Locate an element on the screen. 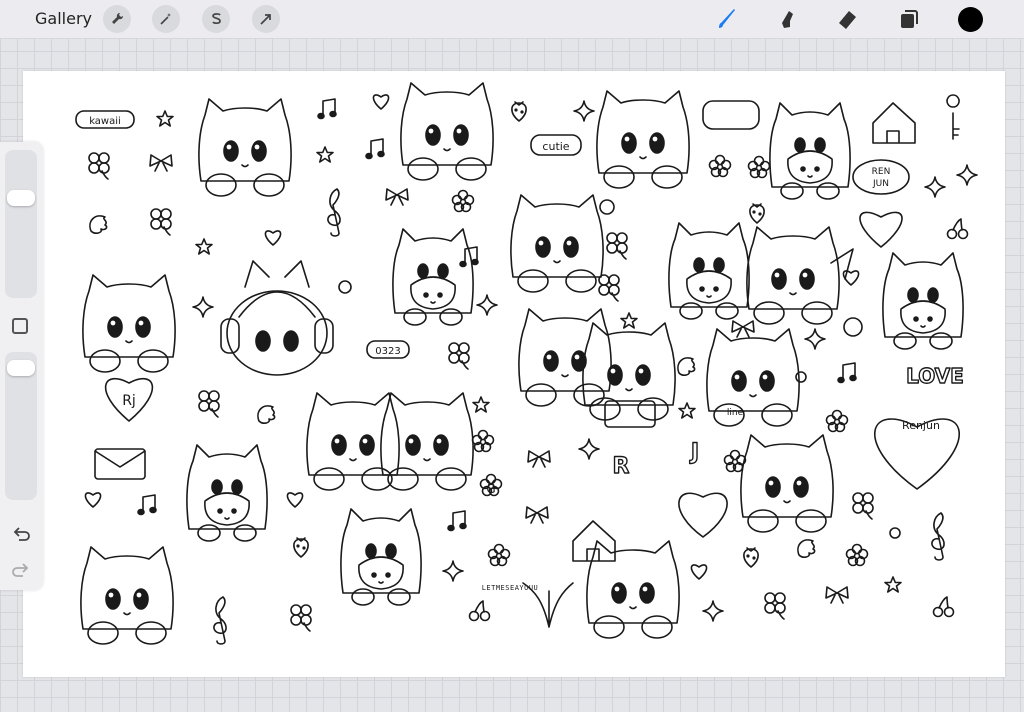 This screenshot has height=712, width=1024. brush-icon is located at coordinates (727, 19).